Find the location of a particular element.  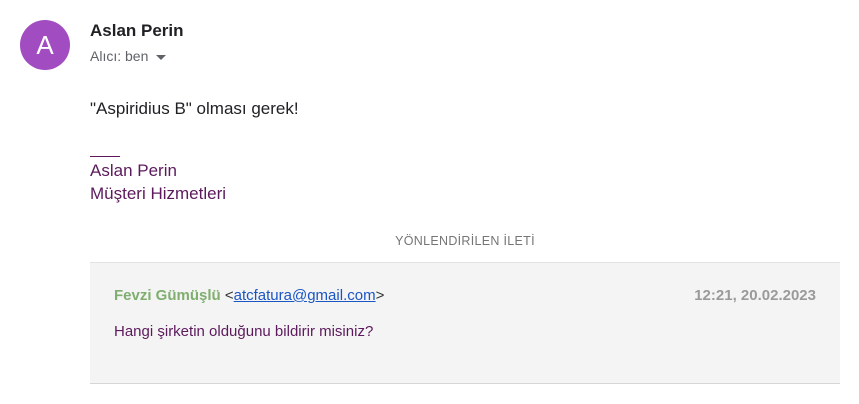

sender-avatar: A is located at coordinates (45, 45).